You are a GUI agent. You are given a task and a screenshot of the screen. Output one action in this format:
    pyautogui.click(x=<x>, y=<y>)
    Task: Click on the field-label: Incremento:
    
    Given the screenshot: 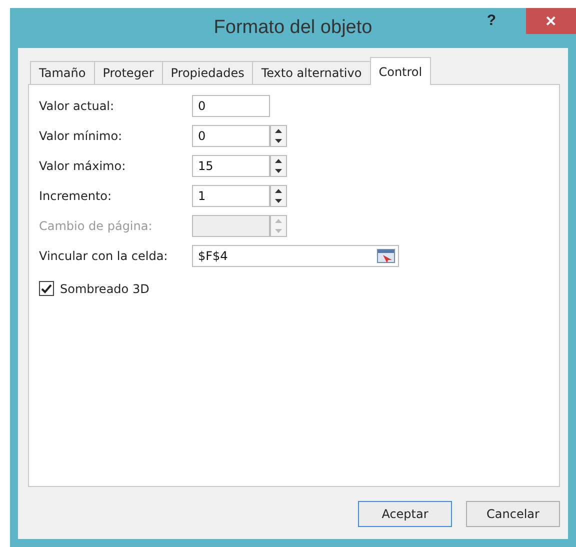 What is the action you would take?
    pyautogui.click(x=76, y=196)
    